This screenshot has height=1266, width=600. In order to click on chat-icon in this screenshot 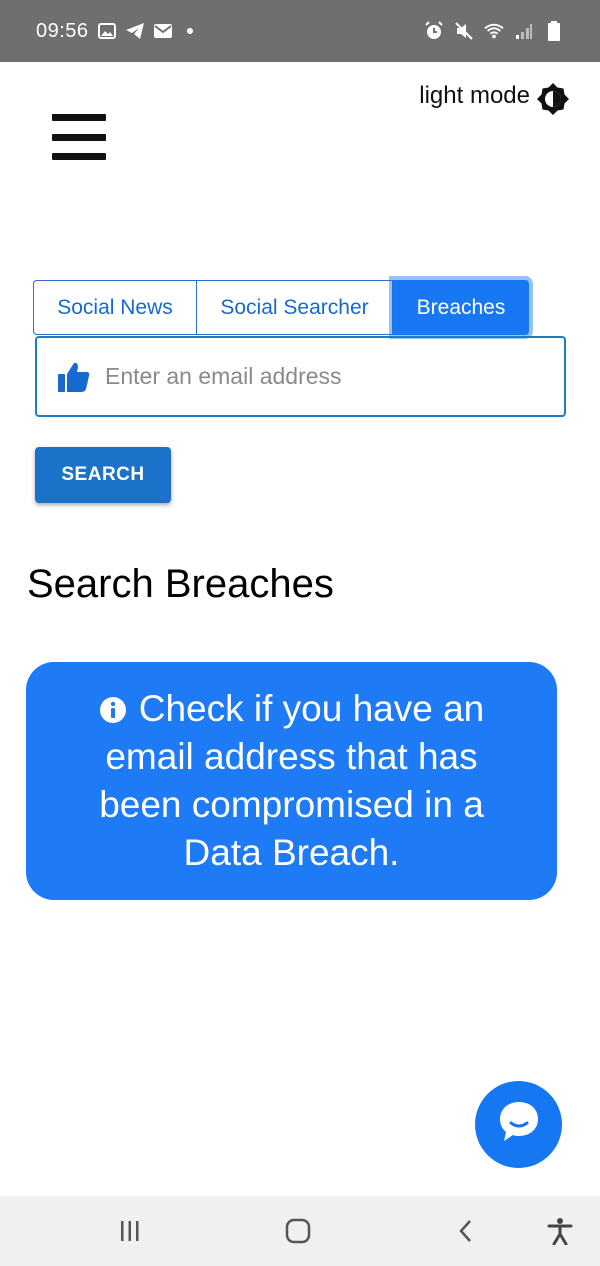, I will do `click(519, 1124)`.